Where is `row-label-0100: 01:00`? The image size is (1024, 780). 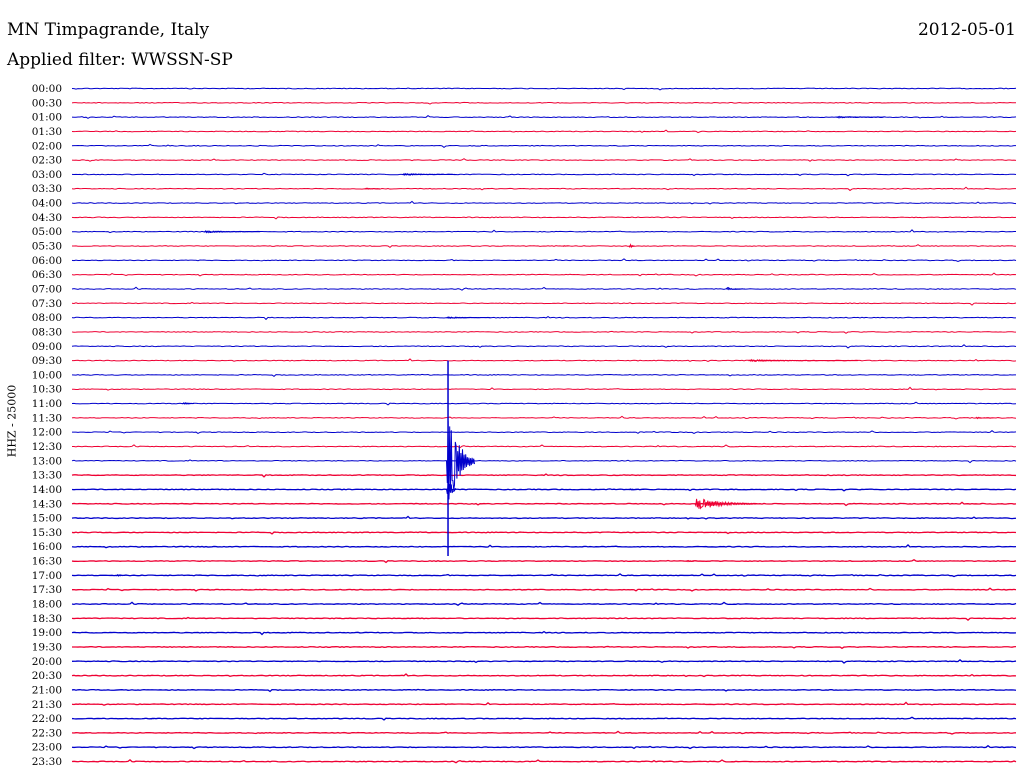
row-label-0100: 01:00 is located at coordinates (47, 118).